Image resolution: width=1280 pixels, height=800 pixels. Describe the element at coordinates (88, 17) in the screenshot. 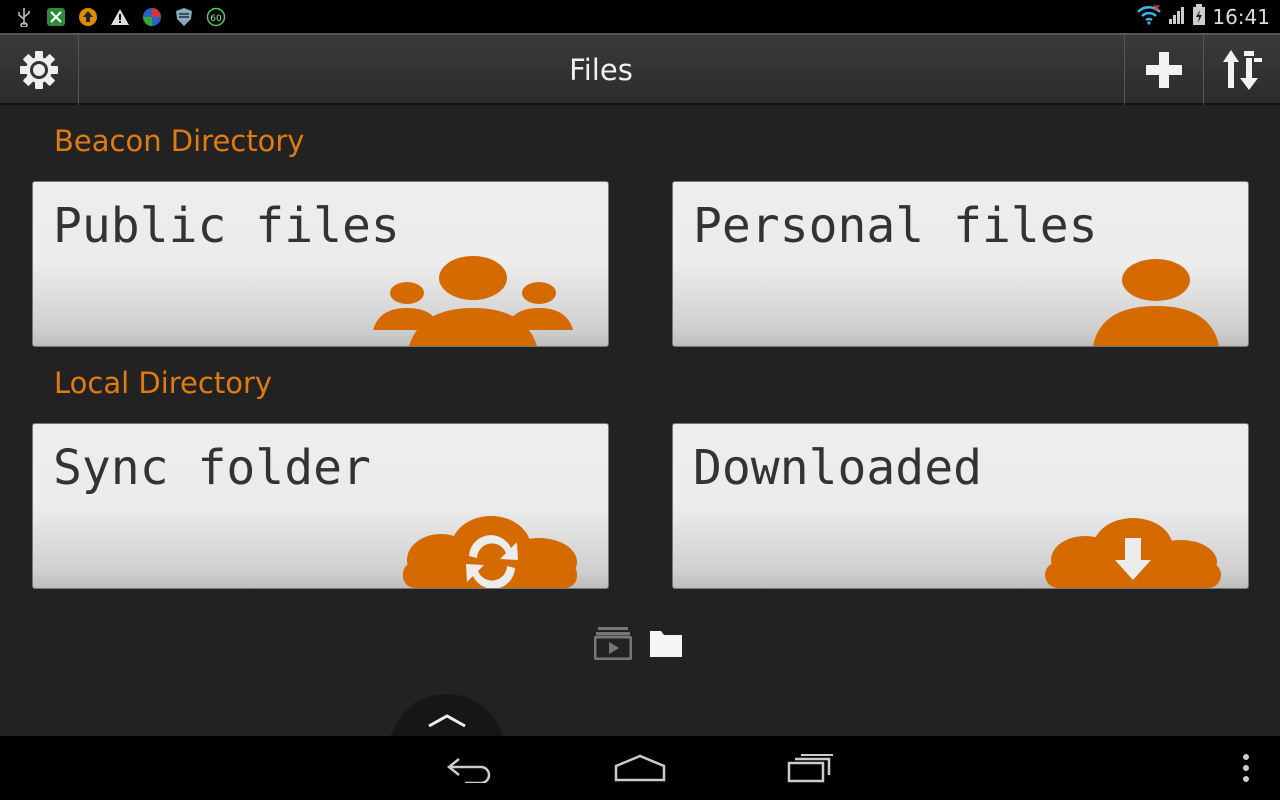

I see `upload-icon` at that location.